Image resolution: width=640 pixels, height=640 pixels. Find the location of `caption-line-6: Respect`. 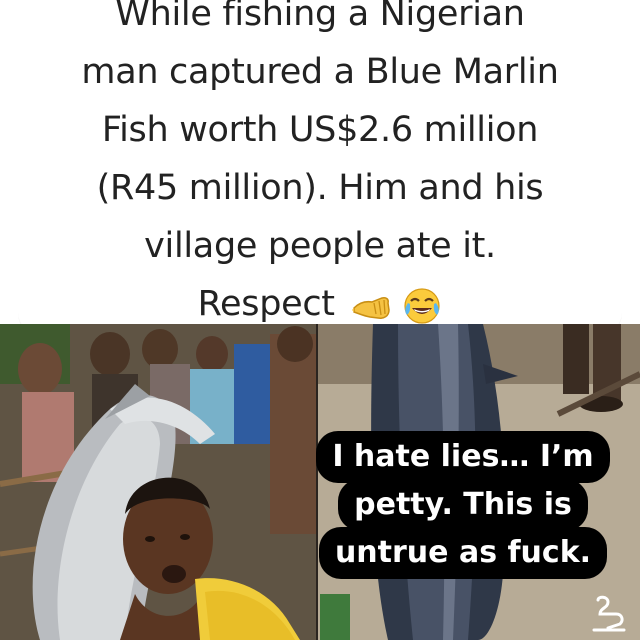

caption-line-6: Respect is located at coordinates (266, 304).